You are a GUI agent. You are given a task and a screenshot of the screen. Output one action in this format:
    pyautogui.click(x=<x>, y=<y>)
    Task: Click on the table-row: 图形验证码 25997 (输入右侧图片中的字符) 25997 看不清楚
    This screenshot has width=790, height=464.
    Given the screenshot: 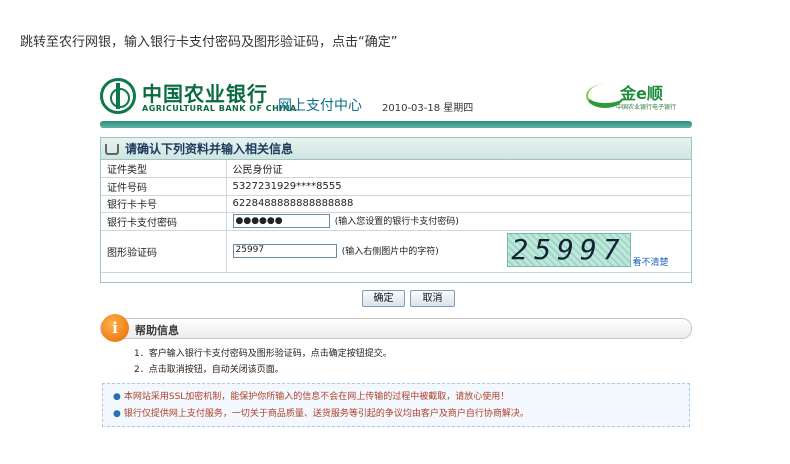 What is the action you would take?
    pyautogui.click(x=396, y=251)
    